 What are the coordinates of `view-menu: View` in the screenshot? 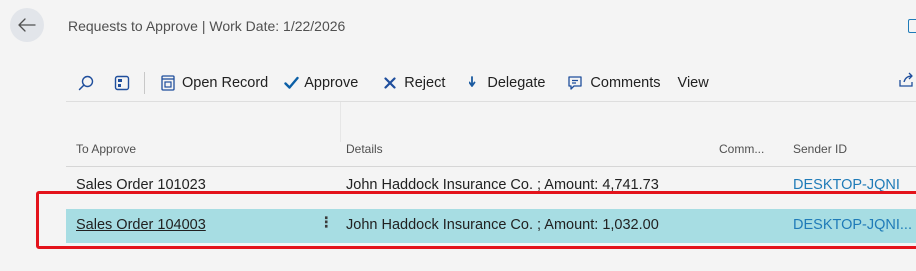 It's located at (693, 83).